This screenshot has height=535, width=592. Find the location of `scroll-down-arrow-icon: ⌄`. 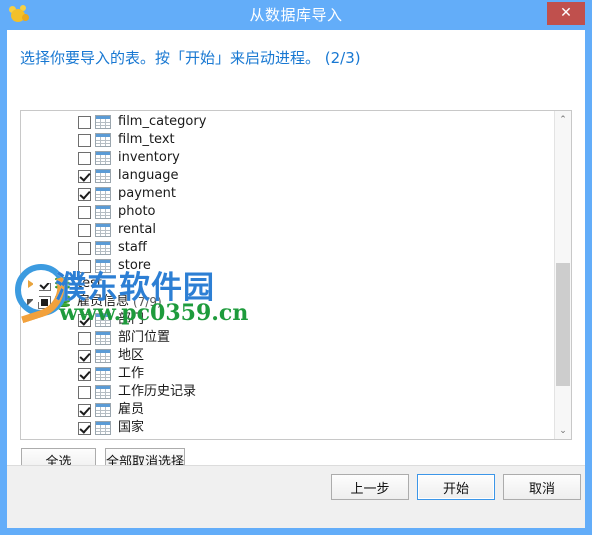

scroll-down-arrow-icon: ⌄ is located at coordinates (563, 430).